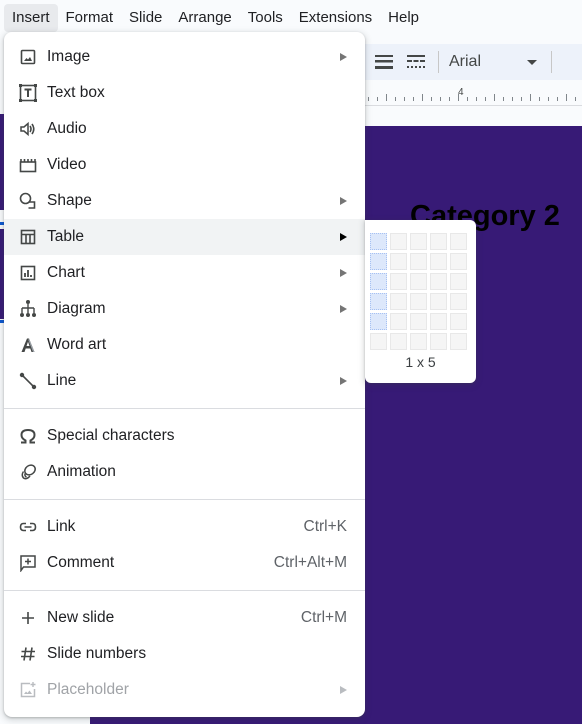 This screenshot has height=724, width=582. I want to click on menu-divider, so click(184, 408).